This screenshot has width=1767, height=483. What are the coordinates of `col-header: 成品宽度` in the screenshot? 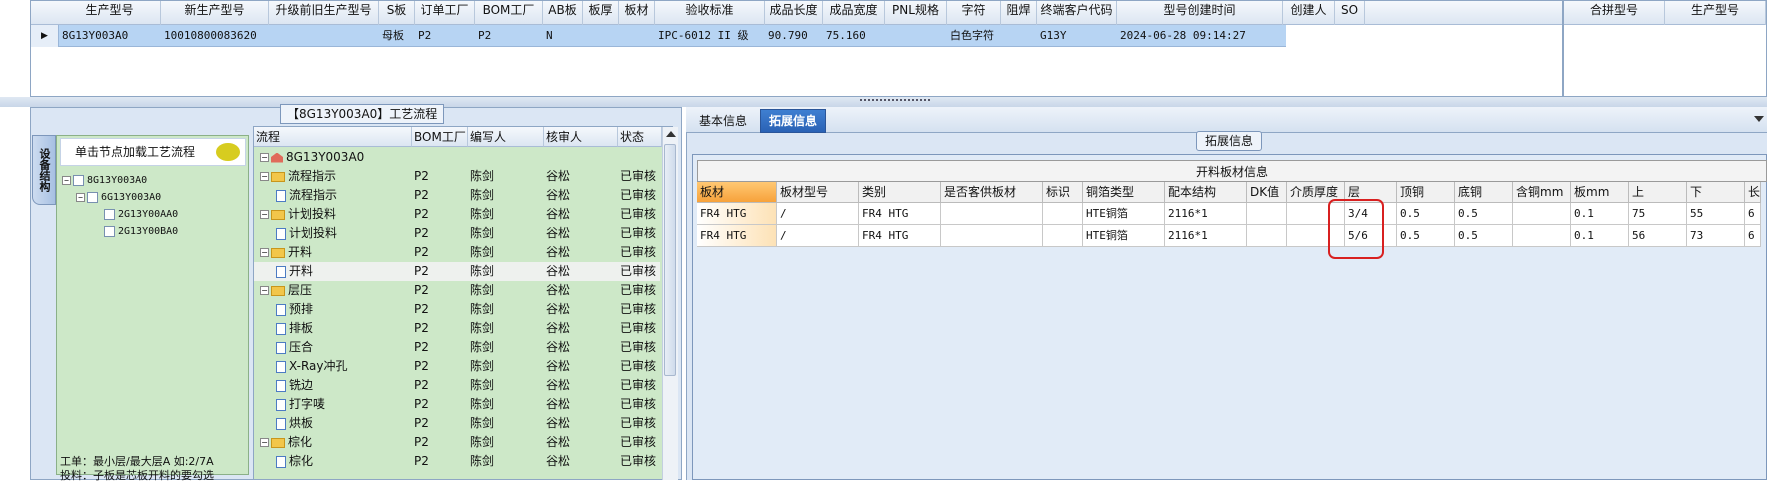 It's located at (854, 13).